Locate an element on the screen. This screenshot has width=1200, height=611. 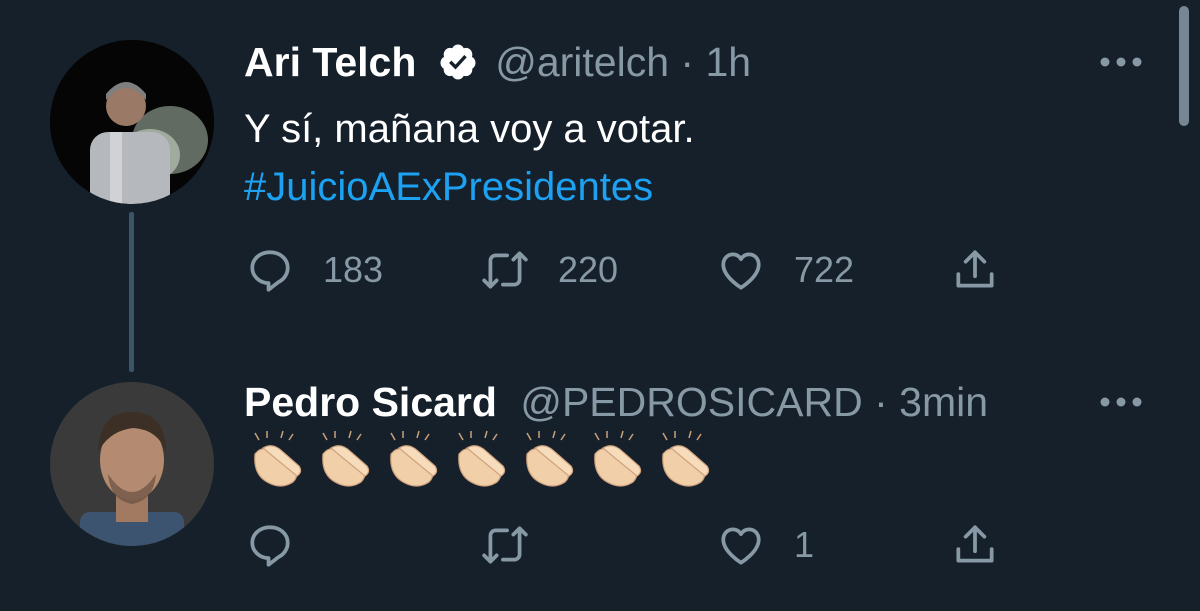
tweet-text-emoji is located at coordinates (479, 460).